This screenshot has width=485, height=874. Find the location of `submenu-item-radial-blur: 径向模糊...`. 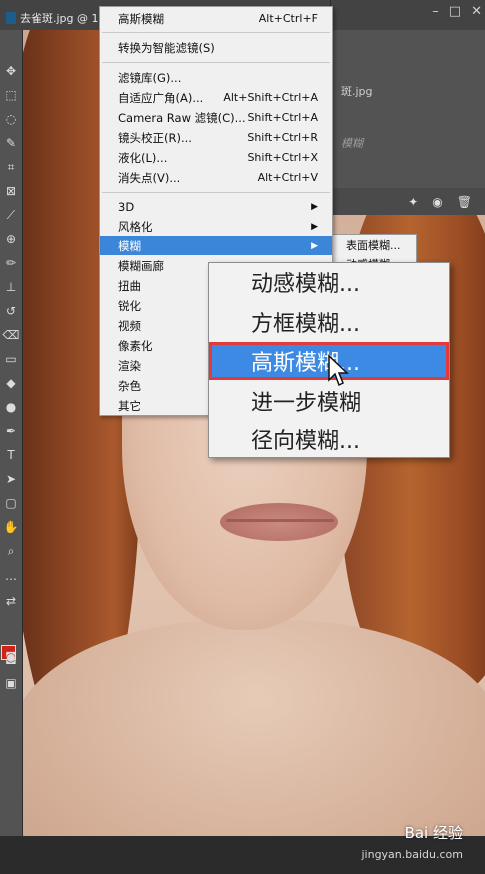

submenu-item-radial-blur: 径向模糊... is located at coordinates (329, 439).